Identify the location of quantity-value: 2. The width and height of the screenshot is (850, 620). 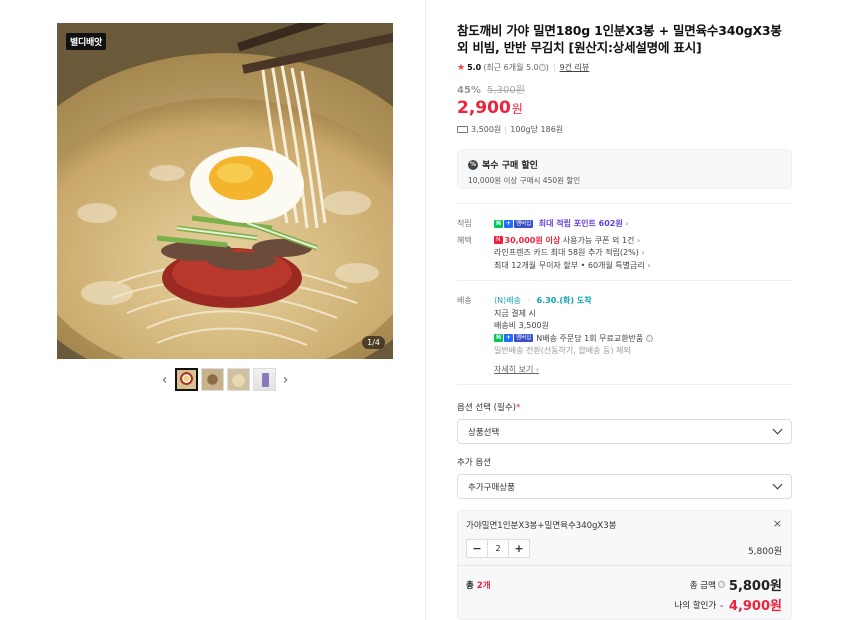
(498, 548).